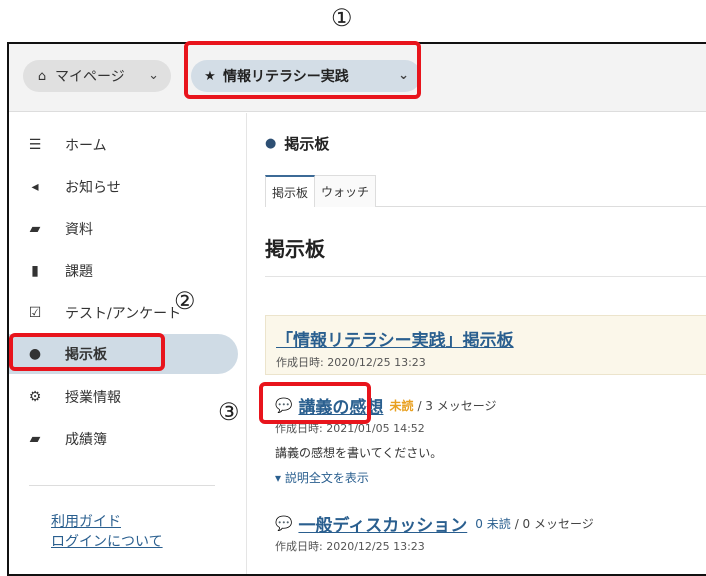  I want to click on sidebar-item-label: 資料, so click(79, 230).